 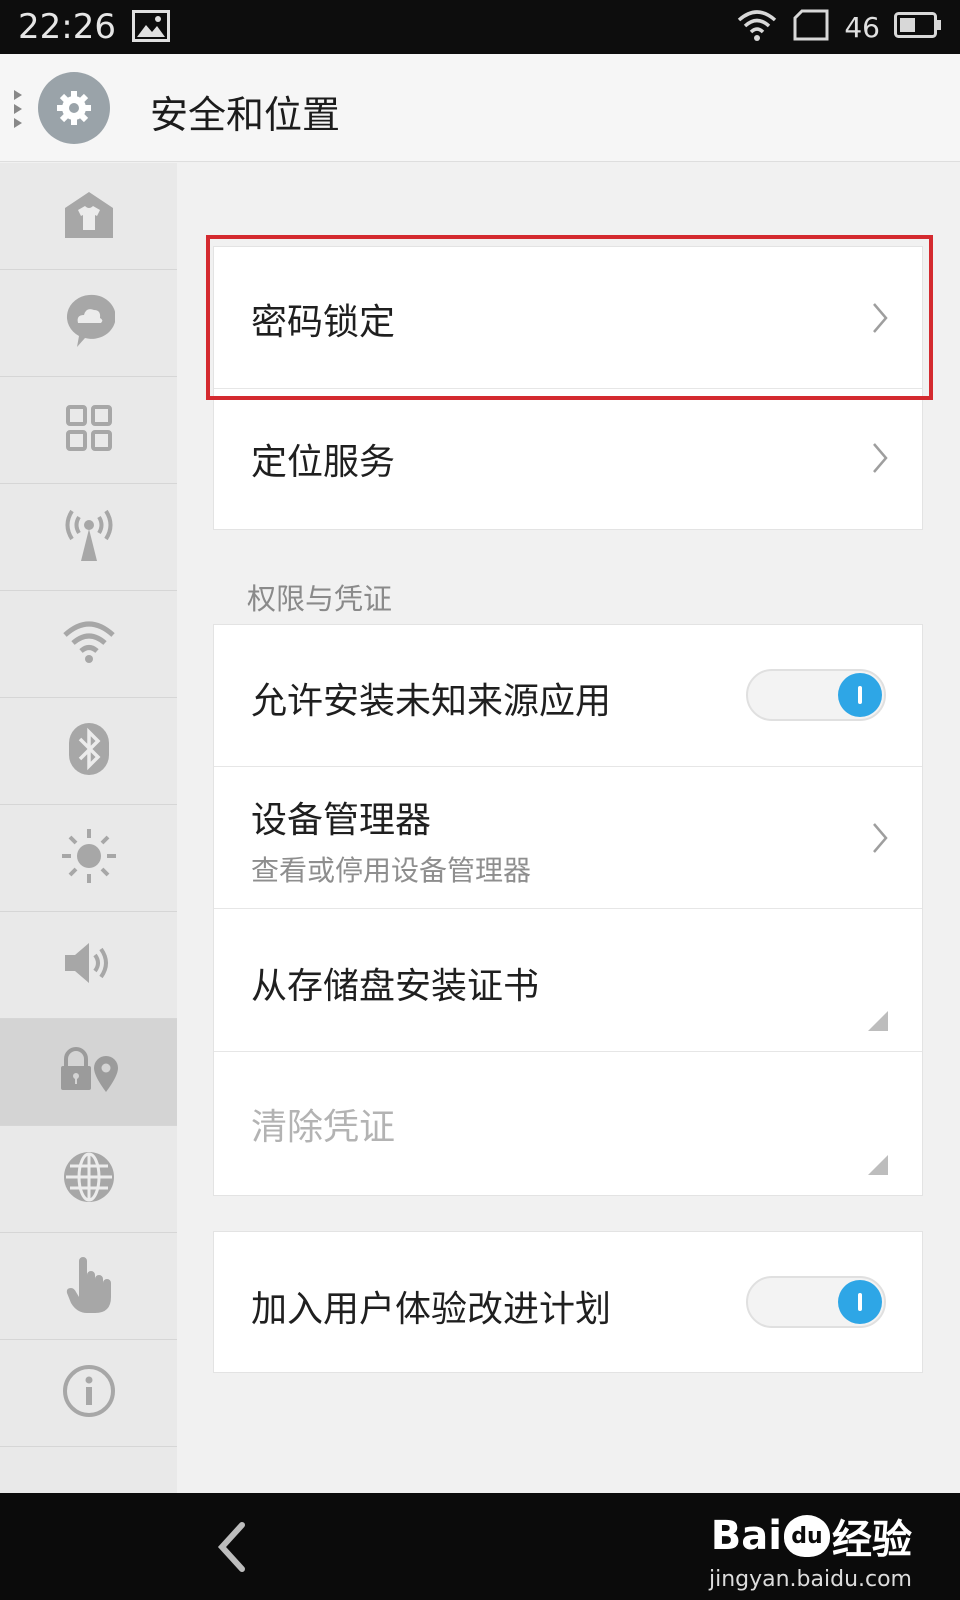 I want to click on unknown-sources-label: 允许安装未知来源应用, so click(x=431, y=701).